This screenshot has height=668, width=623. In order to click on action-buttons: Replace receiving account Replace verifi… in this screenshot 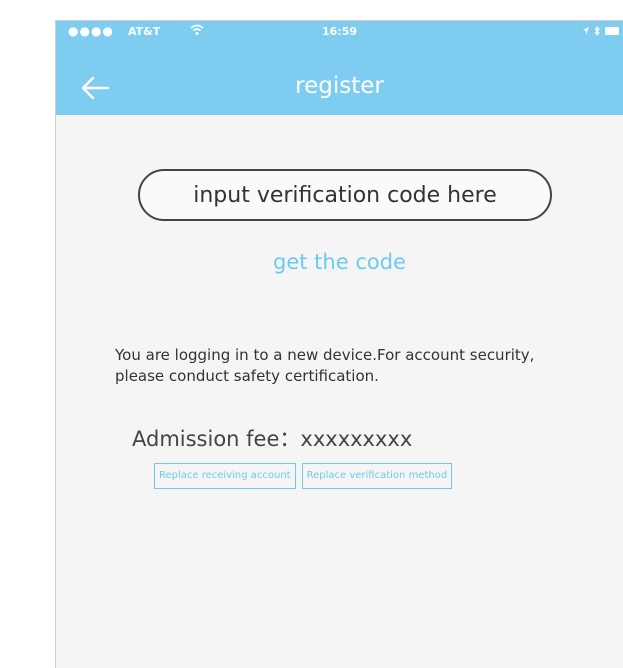, I will do `click(303, 476)`.